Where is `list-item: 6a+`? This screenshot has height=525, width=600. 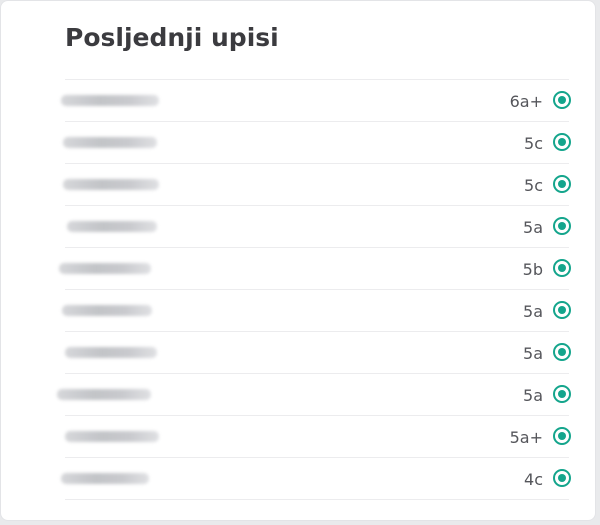
list-item: 6a+ is located at coordinates (316, 101).